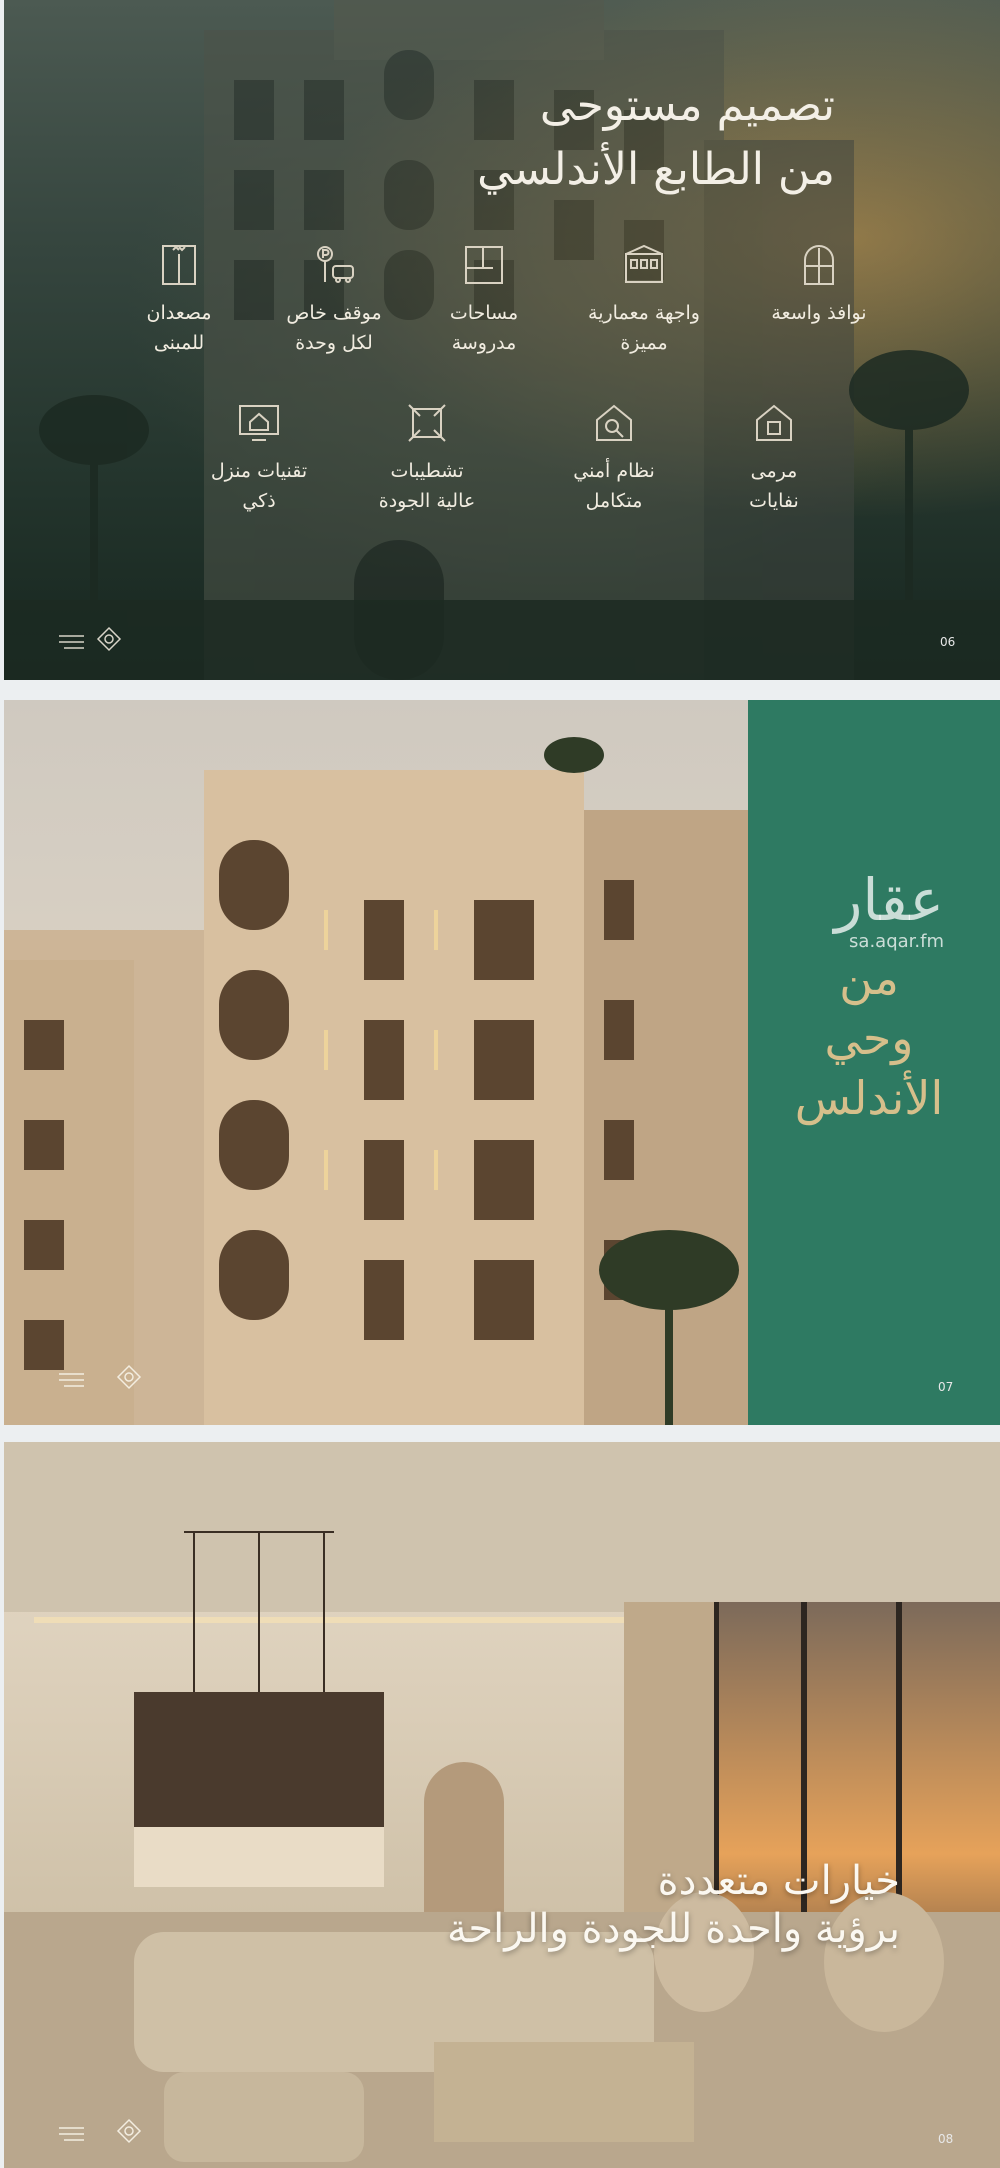 The height and width of the screenshot is (2168, 1000). Describe the element at coordinates (869, 1038) in the screenshot. I see `slide-headline: من وحي الأندلس` at that location.